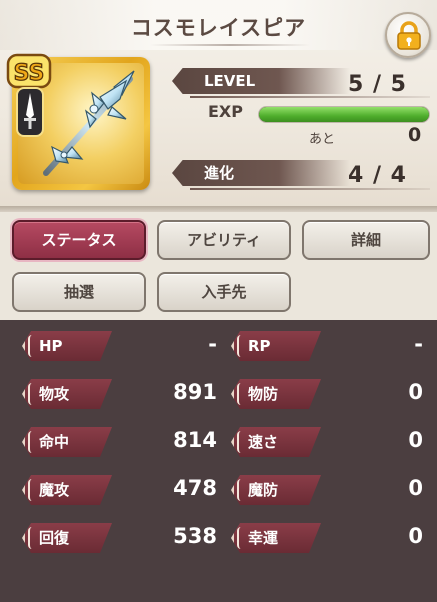 Image resolution: width=437 pixels, height=602 pixels. I want to click on exp-progress-bar, so click(344, 114).